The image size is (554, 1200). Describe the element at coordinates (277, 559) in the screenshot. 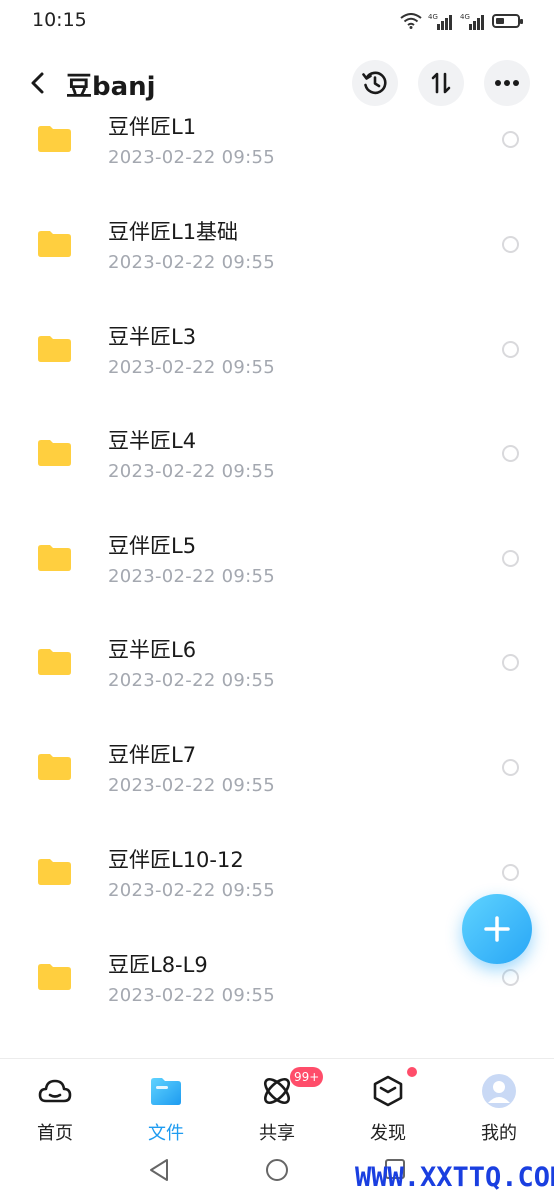

I see `file-row: 豆伴匠L5 2023-02-22 09:55` at that location.